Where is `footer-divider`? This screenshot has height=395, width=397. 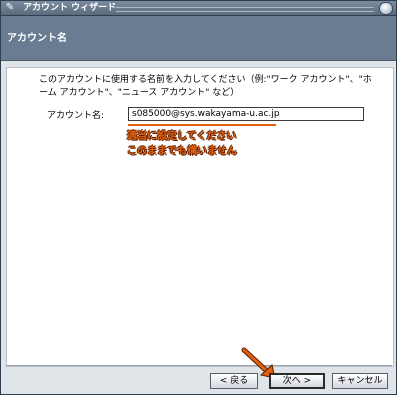 footer-divider is located at coordinates (199, 365).